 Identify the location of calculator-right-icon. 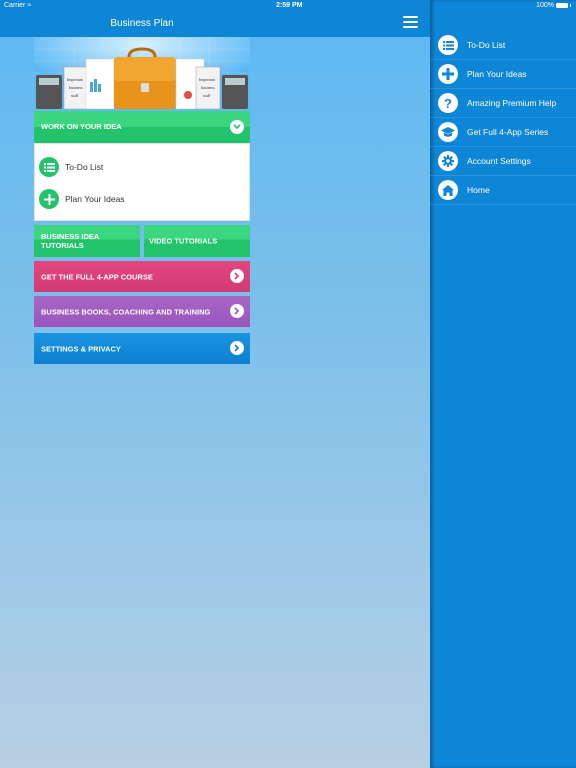
(235, 92).